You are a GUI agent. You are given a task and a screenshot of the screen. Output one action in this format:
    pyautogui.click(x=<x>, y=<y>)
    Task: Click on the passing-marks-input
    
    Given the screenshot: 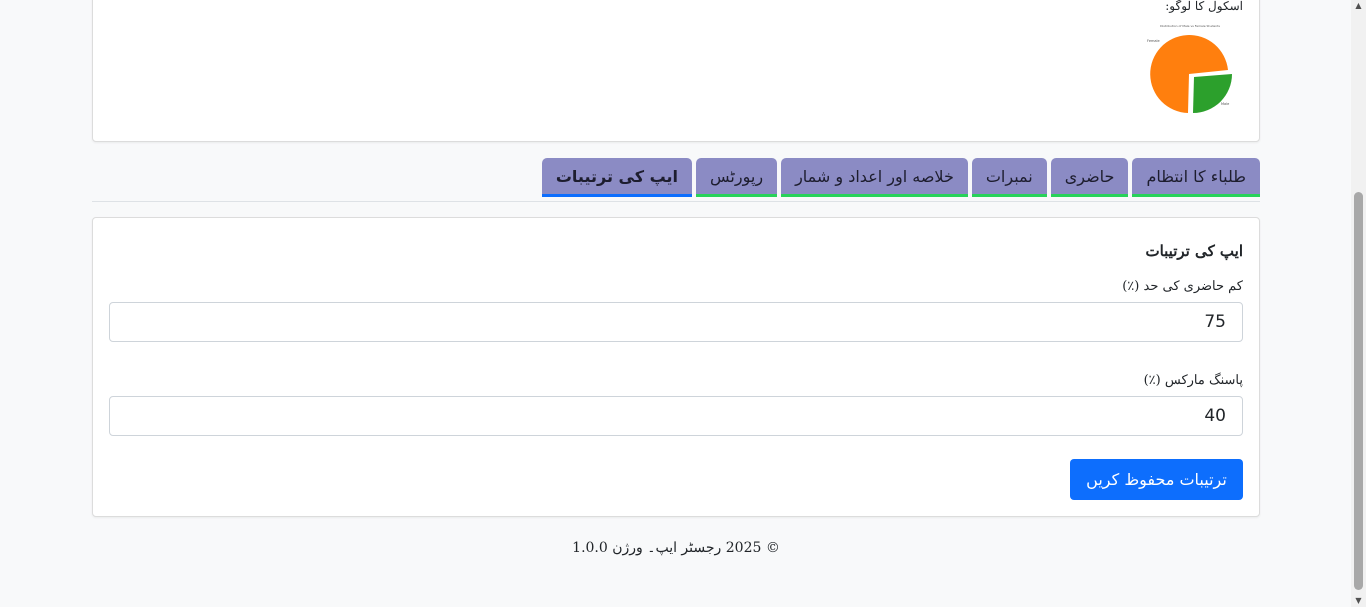 What is the action you would take?
    pyautogui.click(x=676, y=416)
    